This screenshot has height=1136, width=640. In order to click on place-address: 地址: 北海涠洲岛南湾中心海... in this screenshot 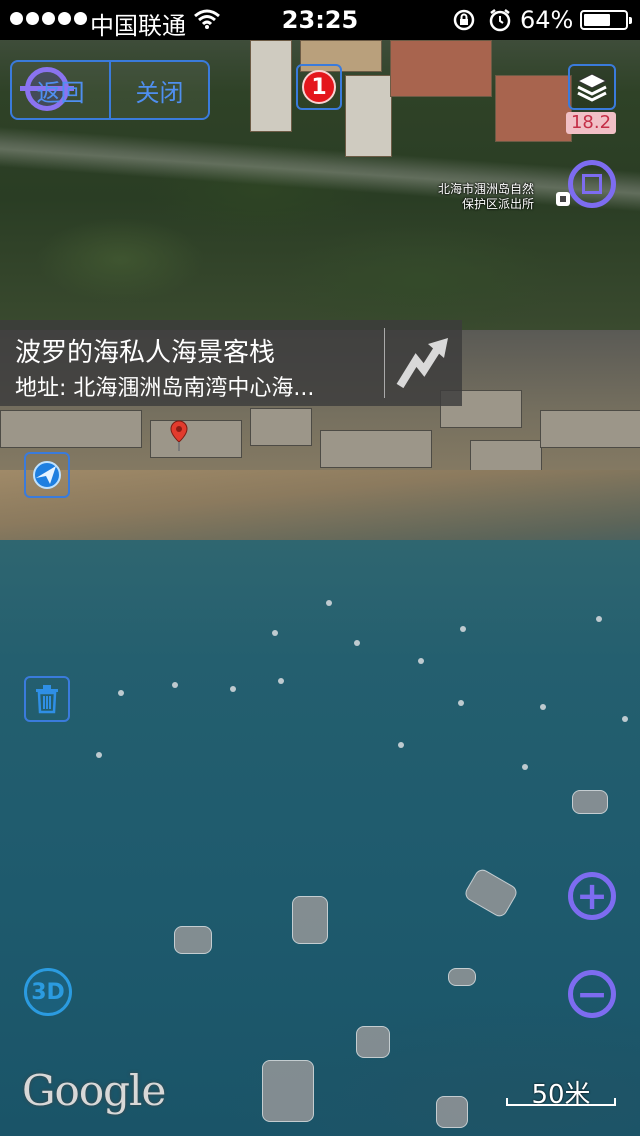, I will do `click(165, 388)`.